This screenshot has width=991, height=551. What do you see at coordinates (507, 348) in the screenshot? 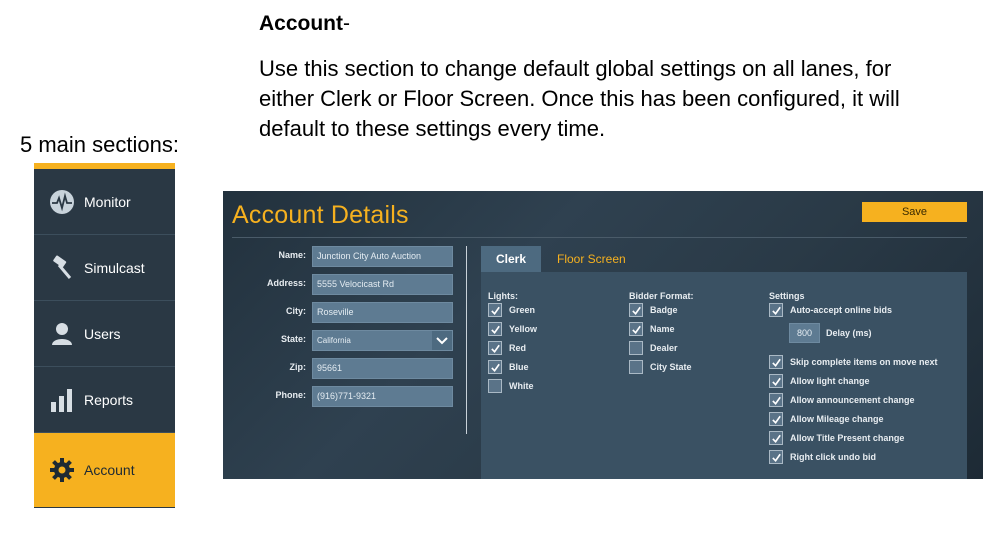
I see `light-red-option: Red` at bounding box center [507, 348].